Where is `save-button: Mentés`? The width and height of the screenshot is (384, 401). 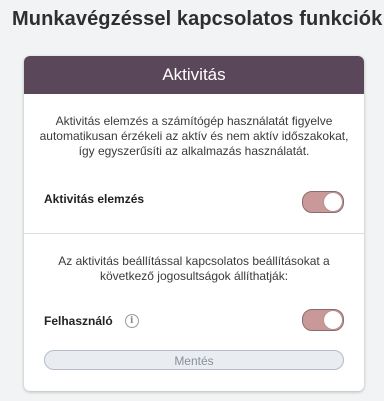
save-button: Mentés is located at coordinates (194, 360).